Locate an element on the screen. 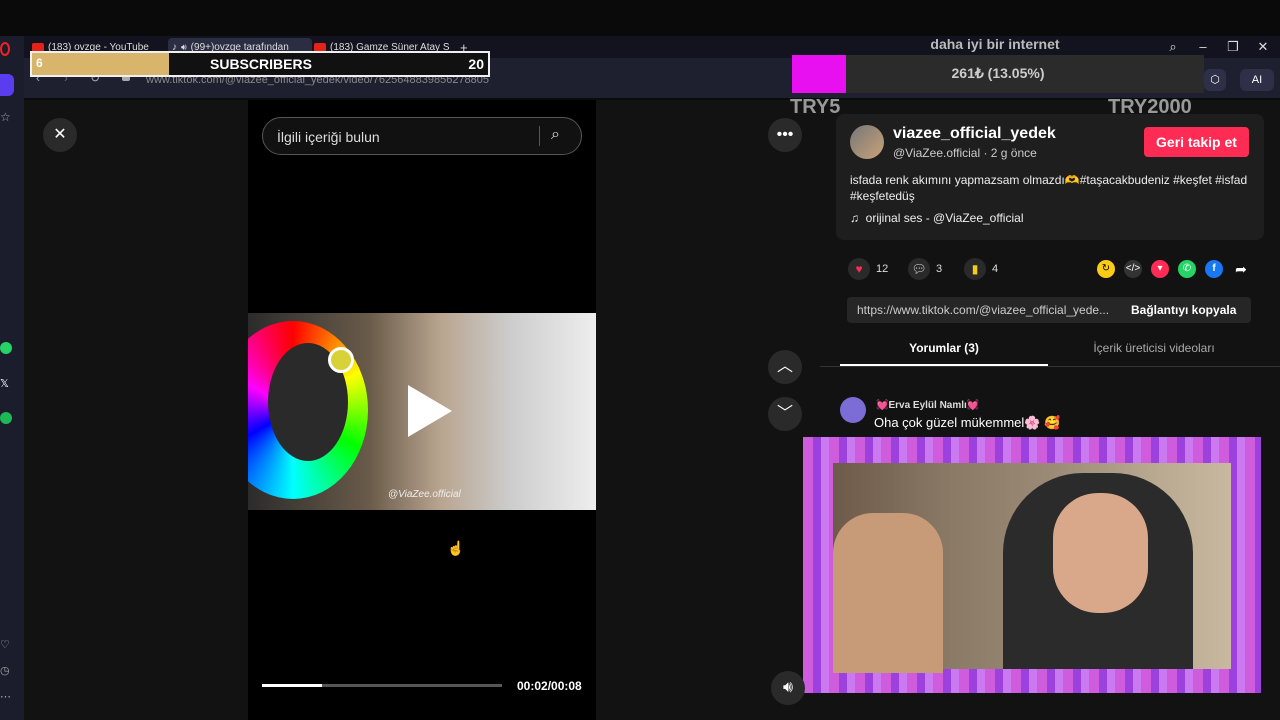 Image resolution: width=1280 pixels, height=720 pixels. comment-icon: 💬︎ is located at coordinates (919, 269).